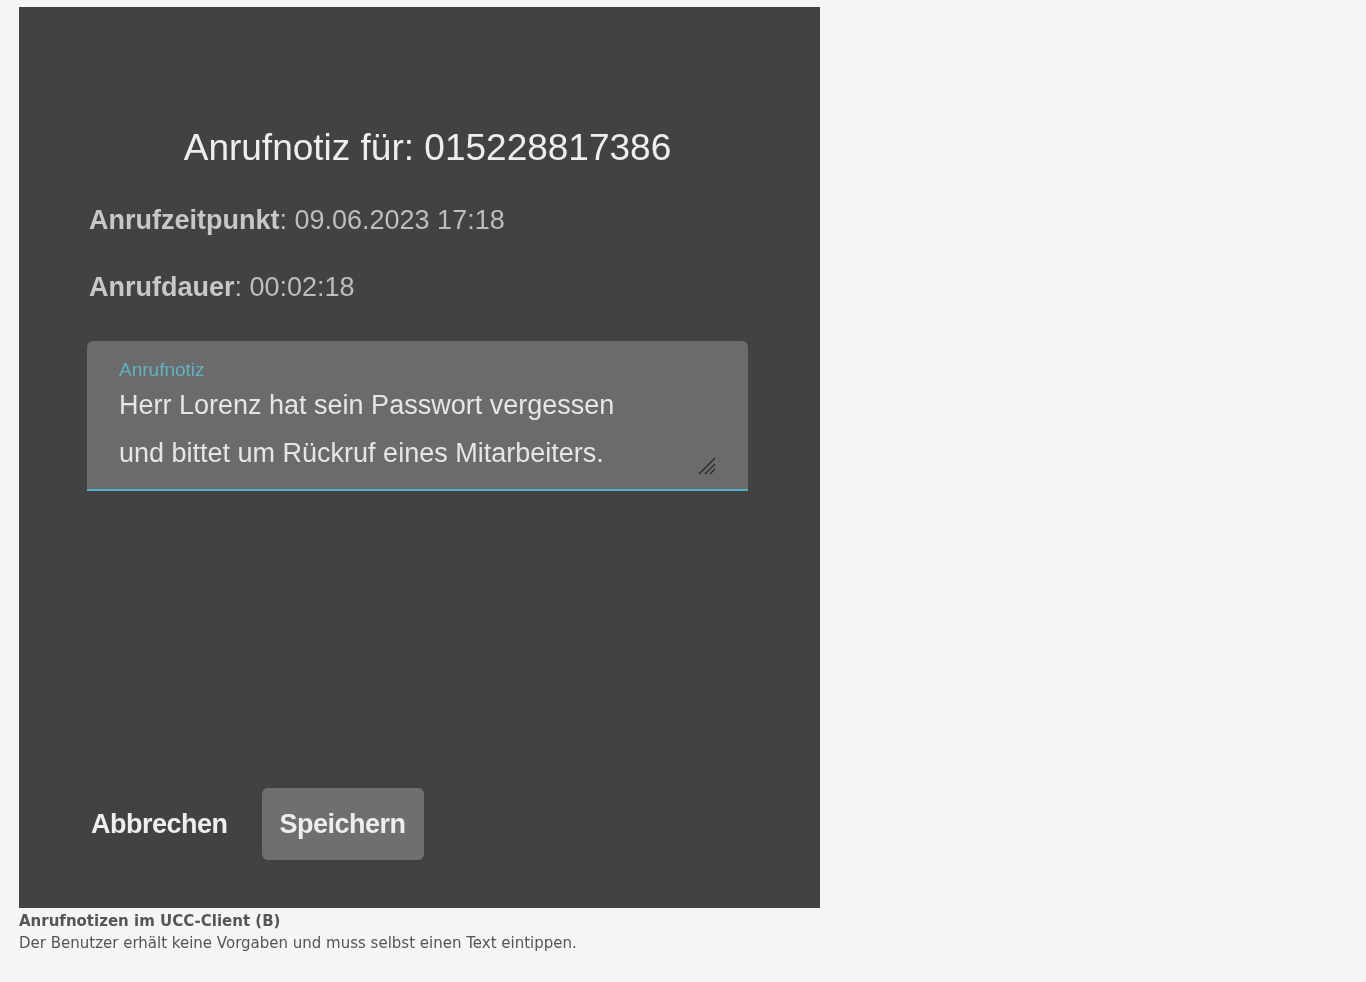  What do you see at coordinates (159, 824) in the screenshot?
I see `cancel-button: Abbrechen` at bounding box center [159, 824].